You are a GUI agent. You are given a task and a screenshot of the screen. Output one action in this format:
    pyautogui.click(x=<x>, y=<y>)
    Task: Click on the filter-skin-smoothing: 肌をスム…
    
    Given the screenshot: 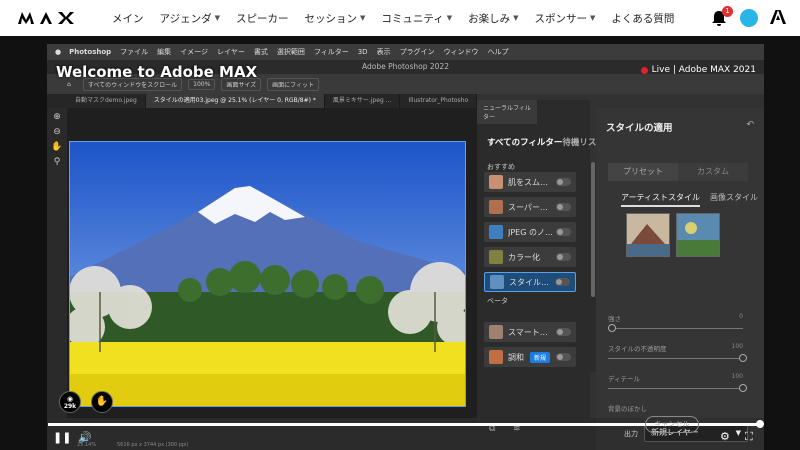 What is the action you would take?
    pyautogui.click(x=530, y=182)
    